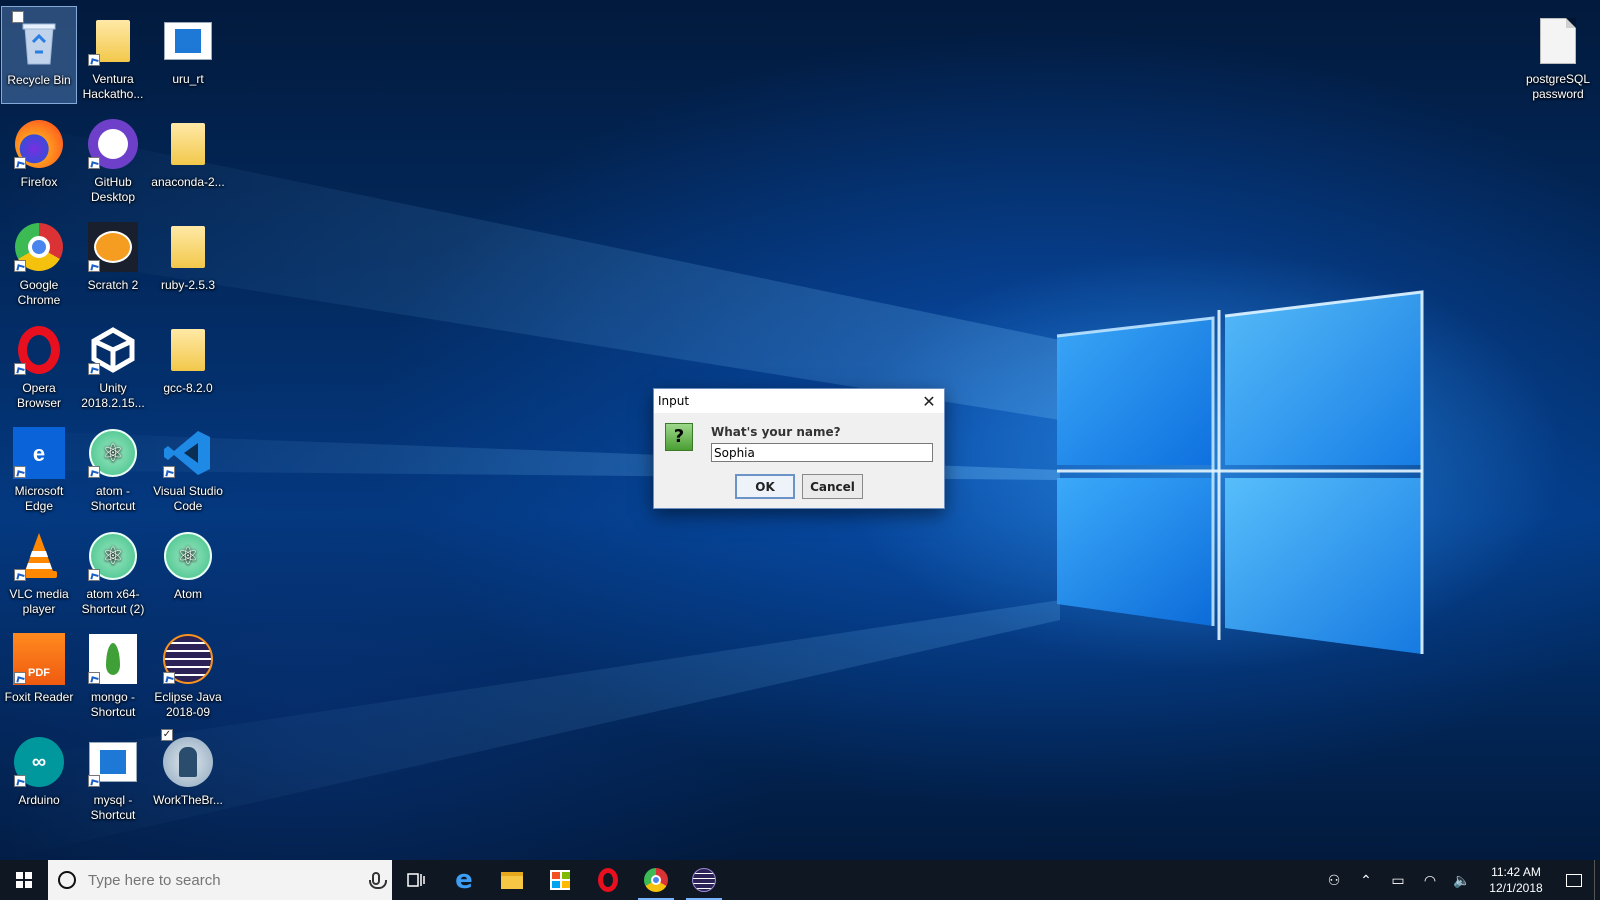  I want to click on taskbar-search-box, so click(220, 880).